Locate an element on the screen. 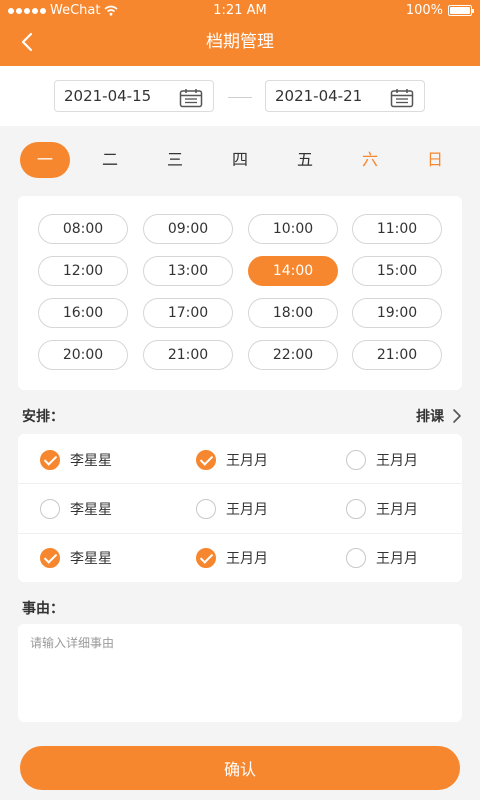 Image resolution: width=480 pixels, height=800 pixels. time-slot: 08:00 is located at coordinates (83, 229).